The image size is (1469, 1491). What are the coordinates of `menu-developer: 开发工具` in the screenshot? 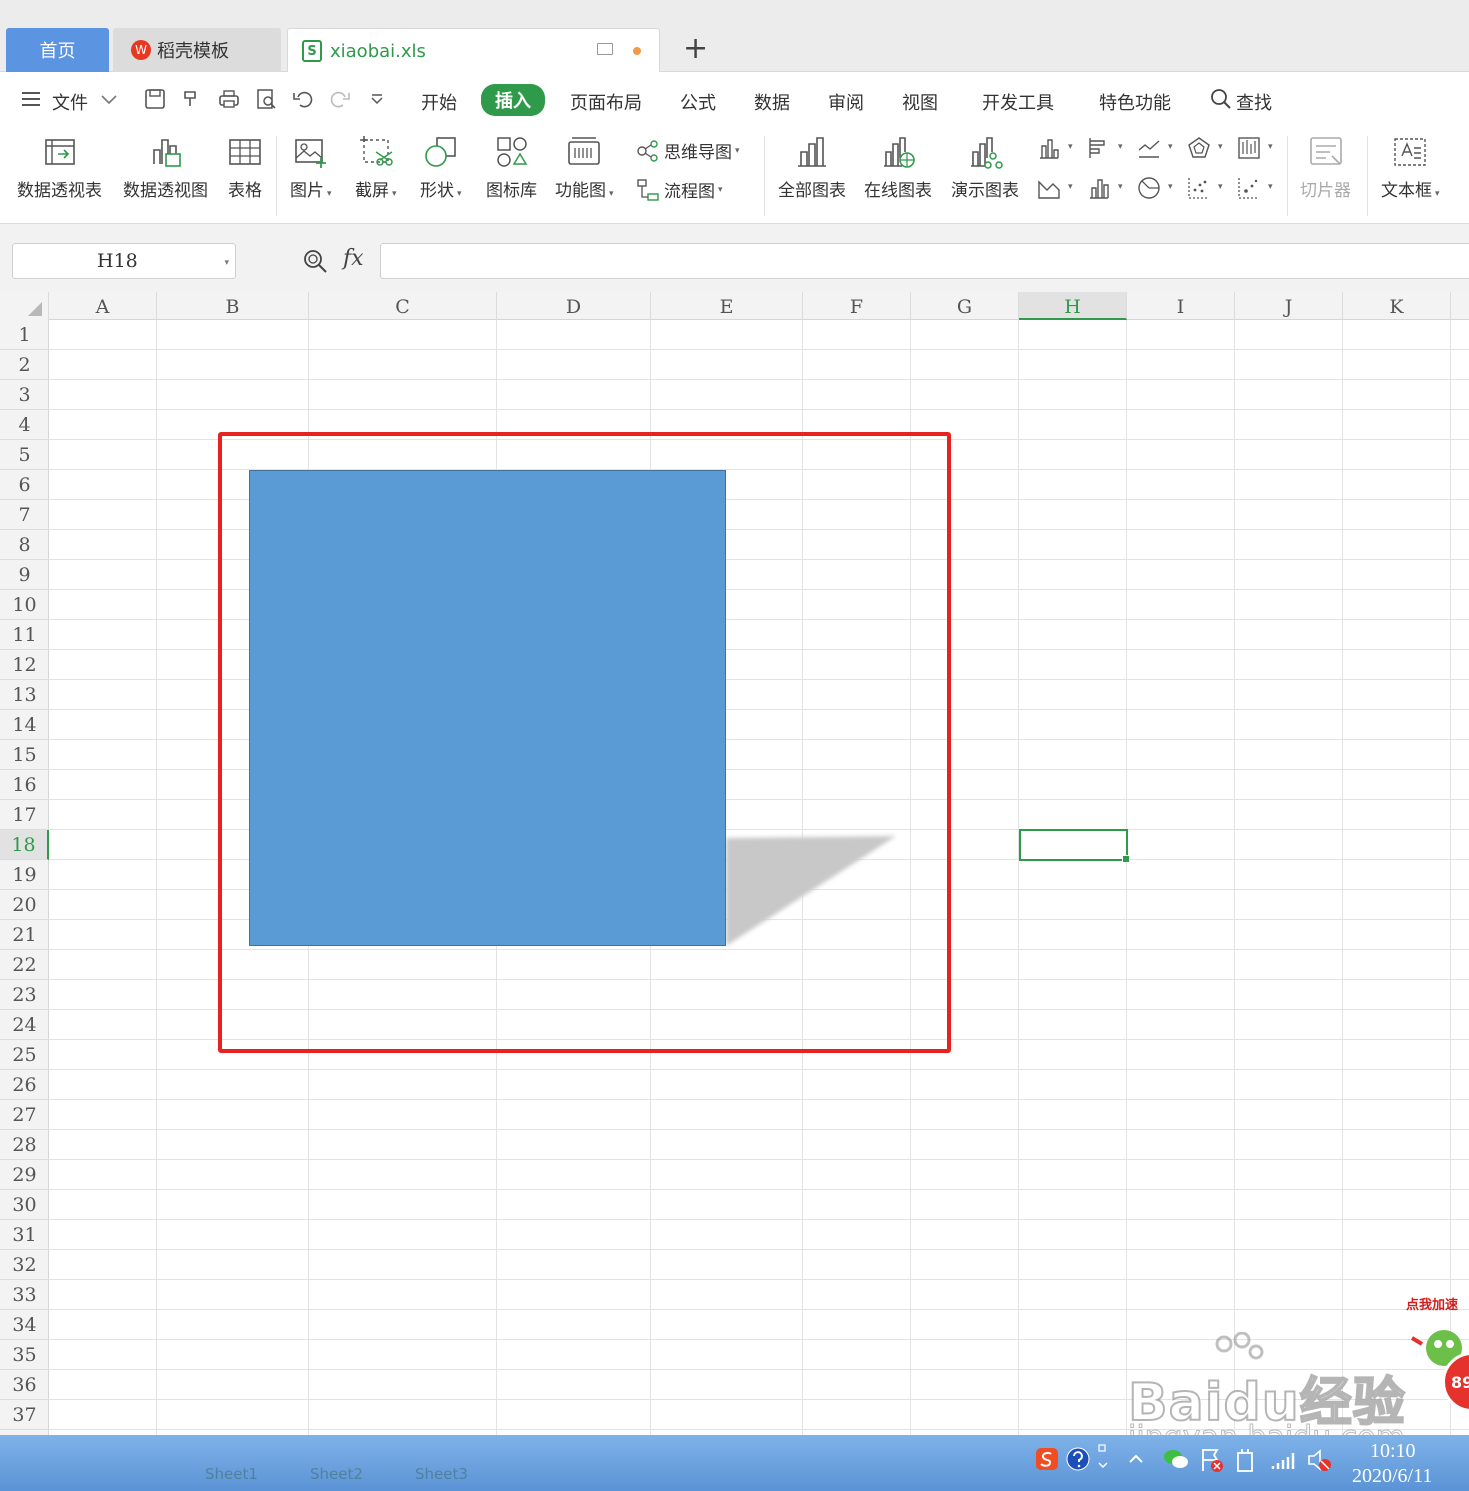 It's located at (1018, 102).